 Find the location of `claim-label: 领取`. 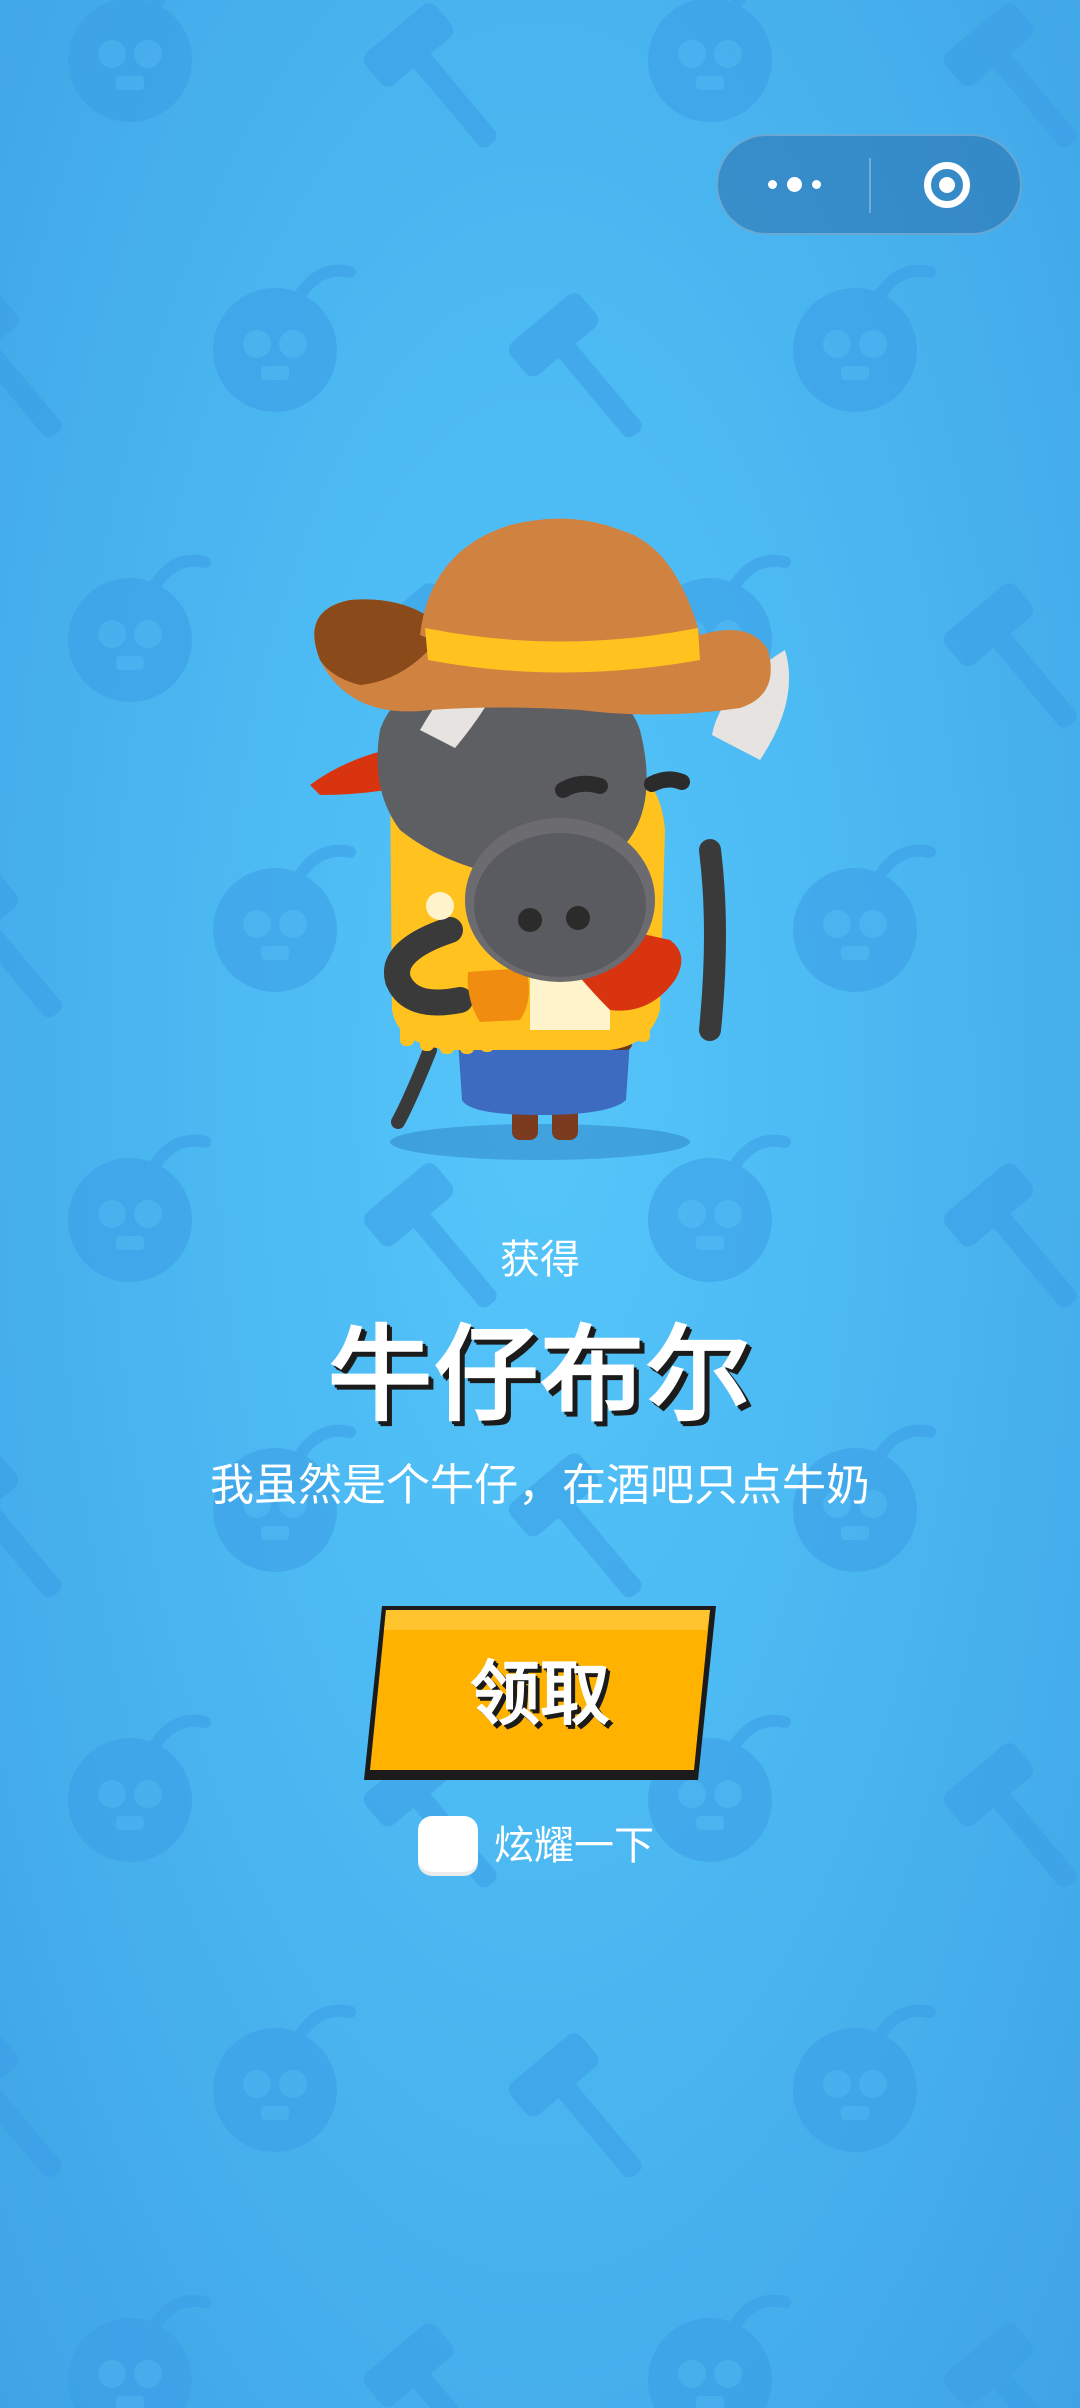

claim-label: 领取 is located at coordinates (540, 1693).